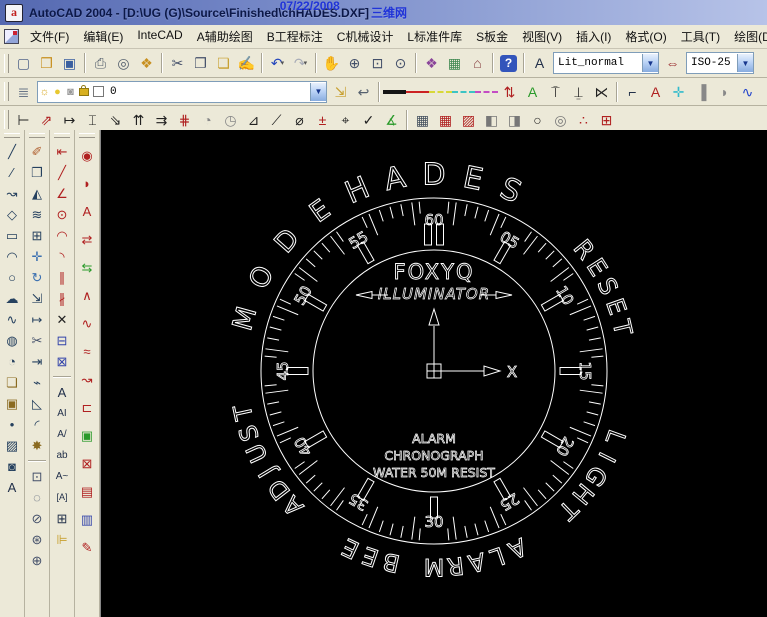 This screenshot has width=767, height=617. I want to click on menu-item-8: 视图(V), so click(542, 36).